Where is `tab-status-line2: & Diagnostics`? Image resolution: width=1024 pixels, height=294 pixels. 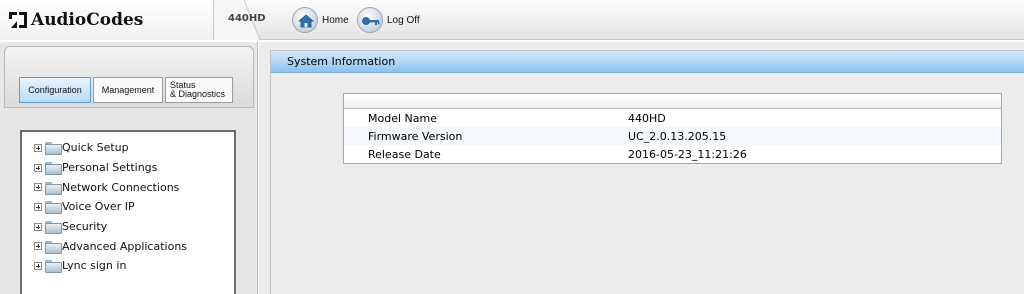 tab-status-line2: & Diagnostics is located at coordinates (198, 94).